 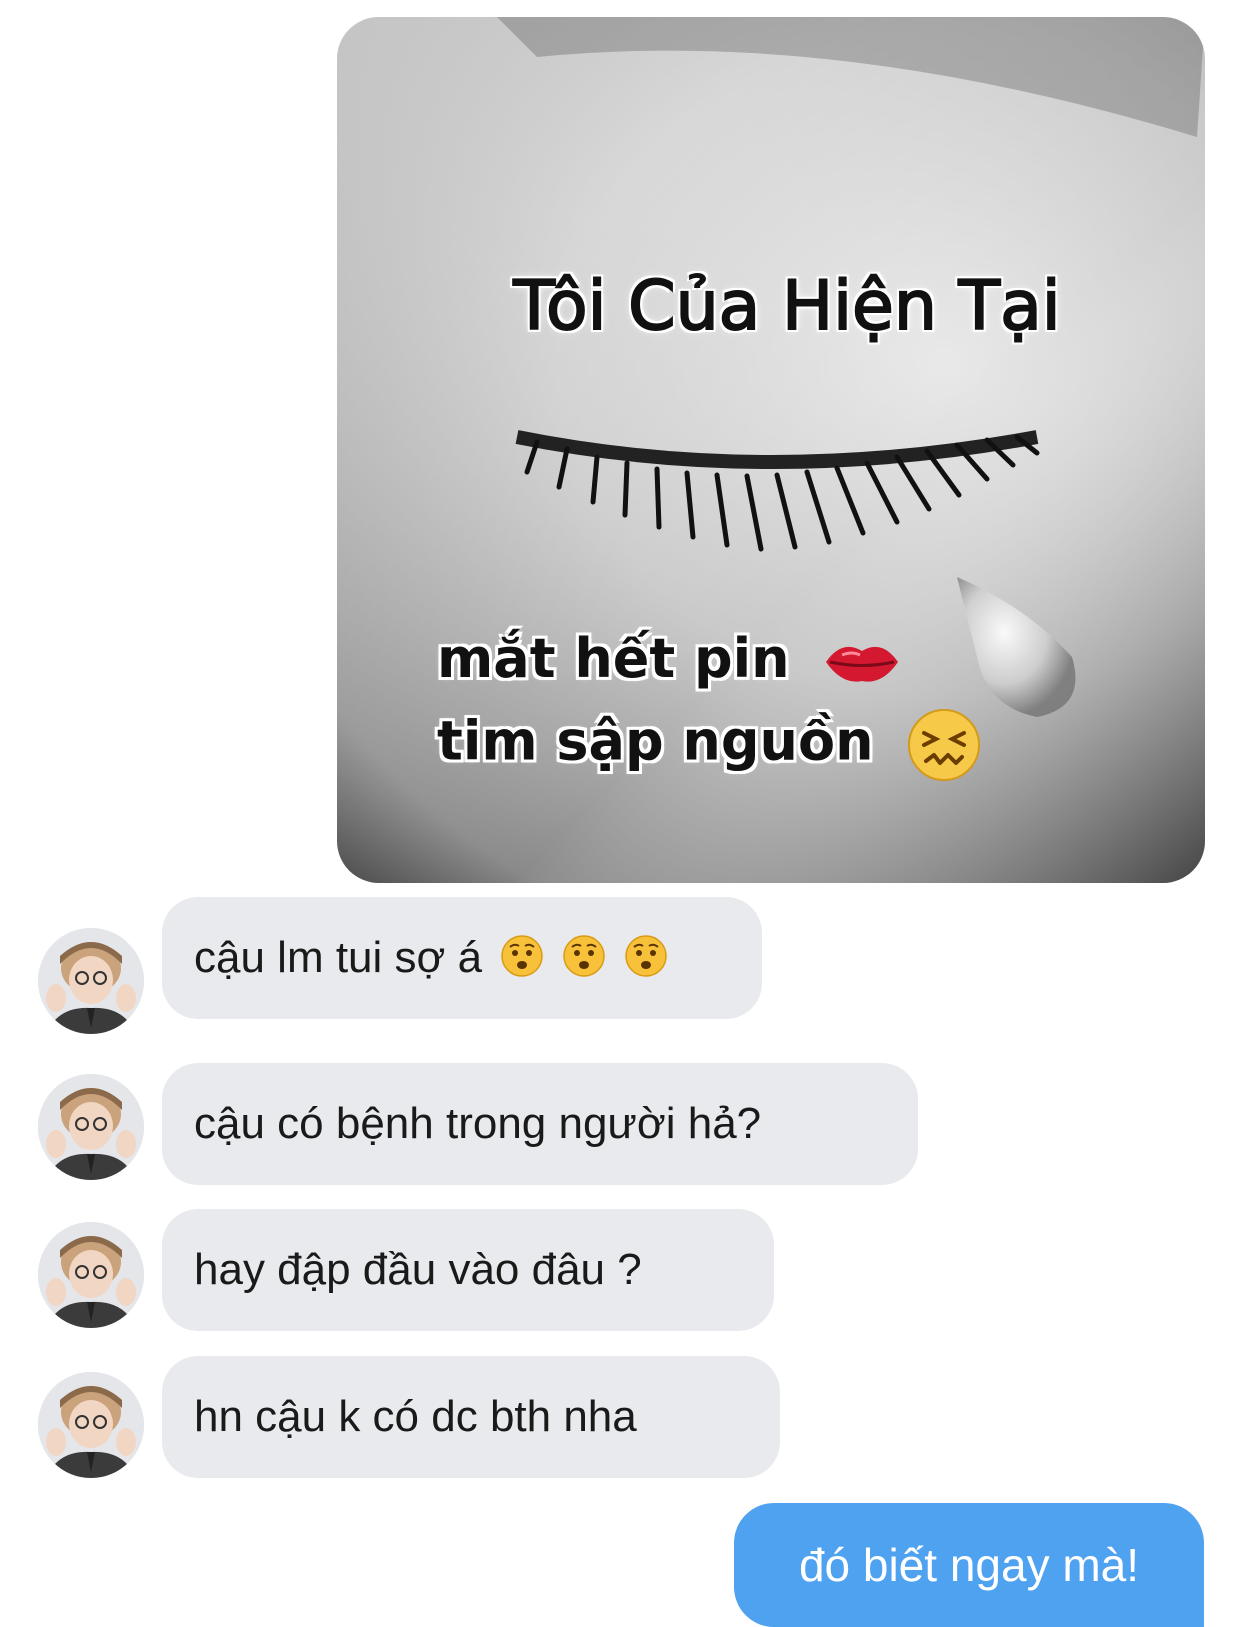 I want to click on received-message-bubble: hay đập đầu vào đâu ?, so click(x=468, y=1270).